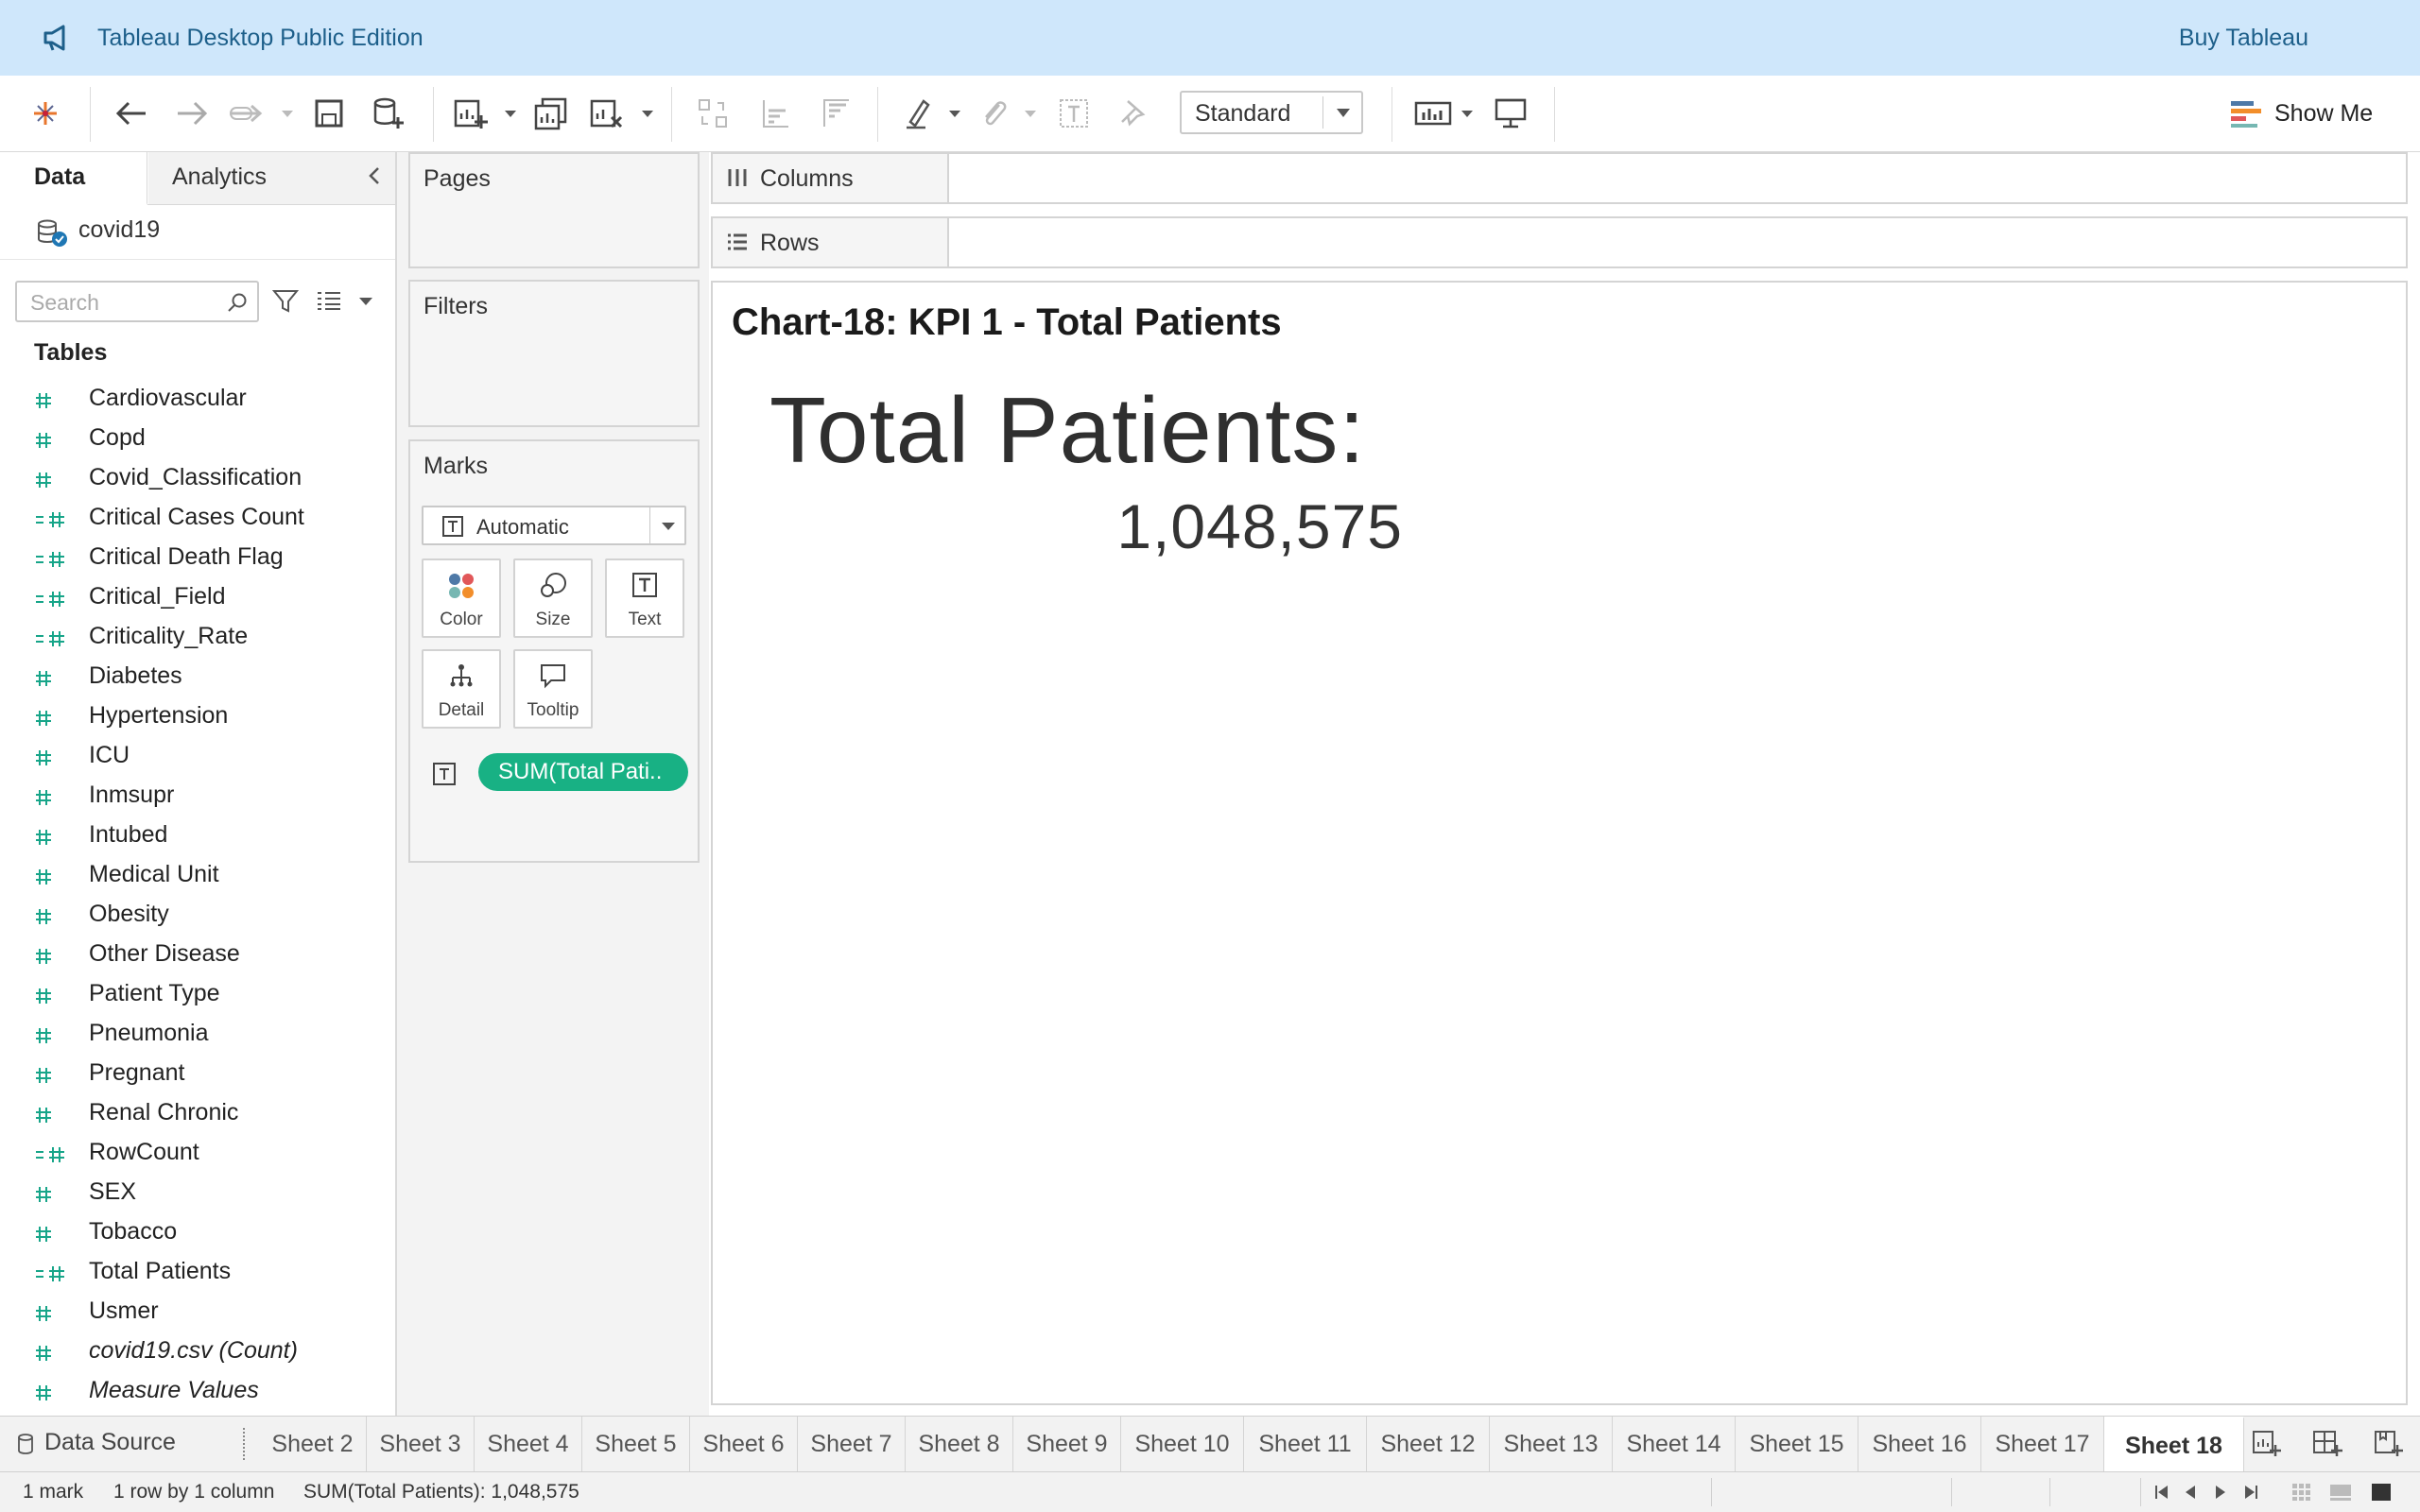 This screenshot has height=1512, width=2420. Describe the element at coordinates (636, 1444) in the screenshot. I see `tab-sheet-5: Sheet 5` at that location.